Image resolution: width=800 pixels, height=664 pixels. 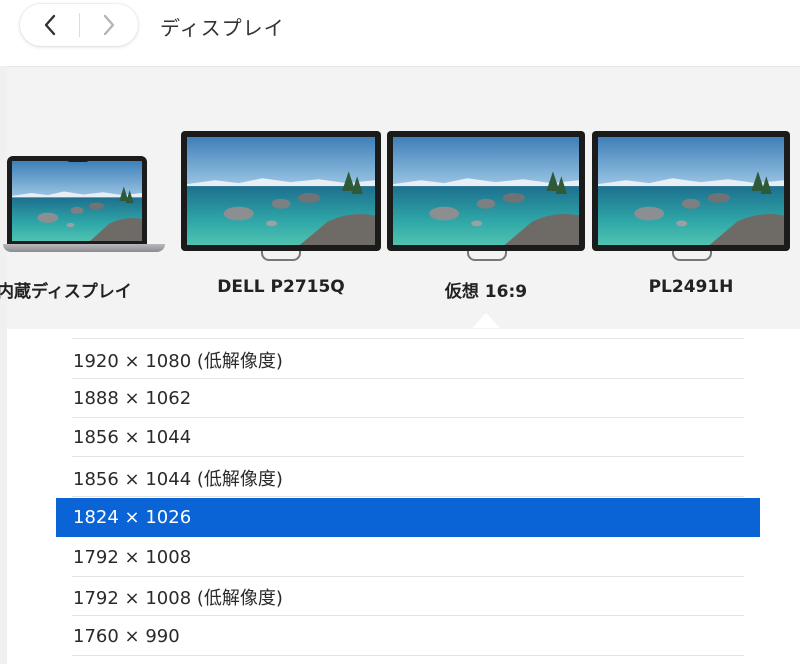 What do you see at coordinates (408, 636) in the screenshot?
I see `resolution-option: 1760 × 990` at bounding box center [408, 636].